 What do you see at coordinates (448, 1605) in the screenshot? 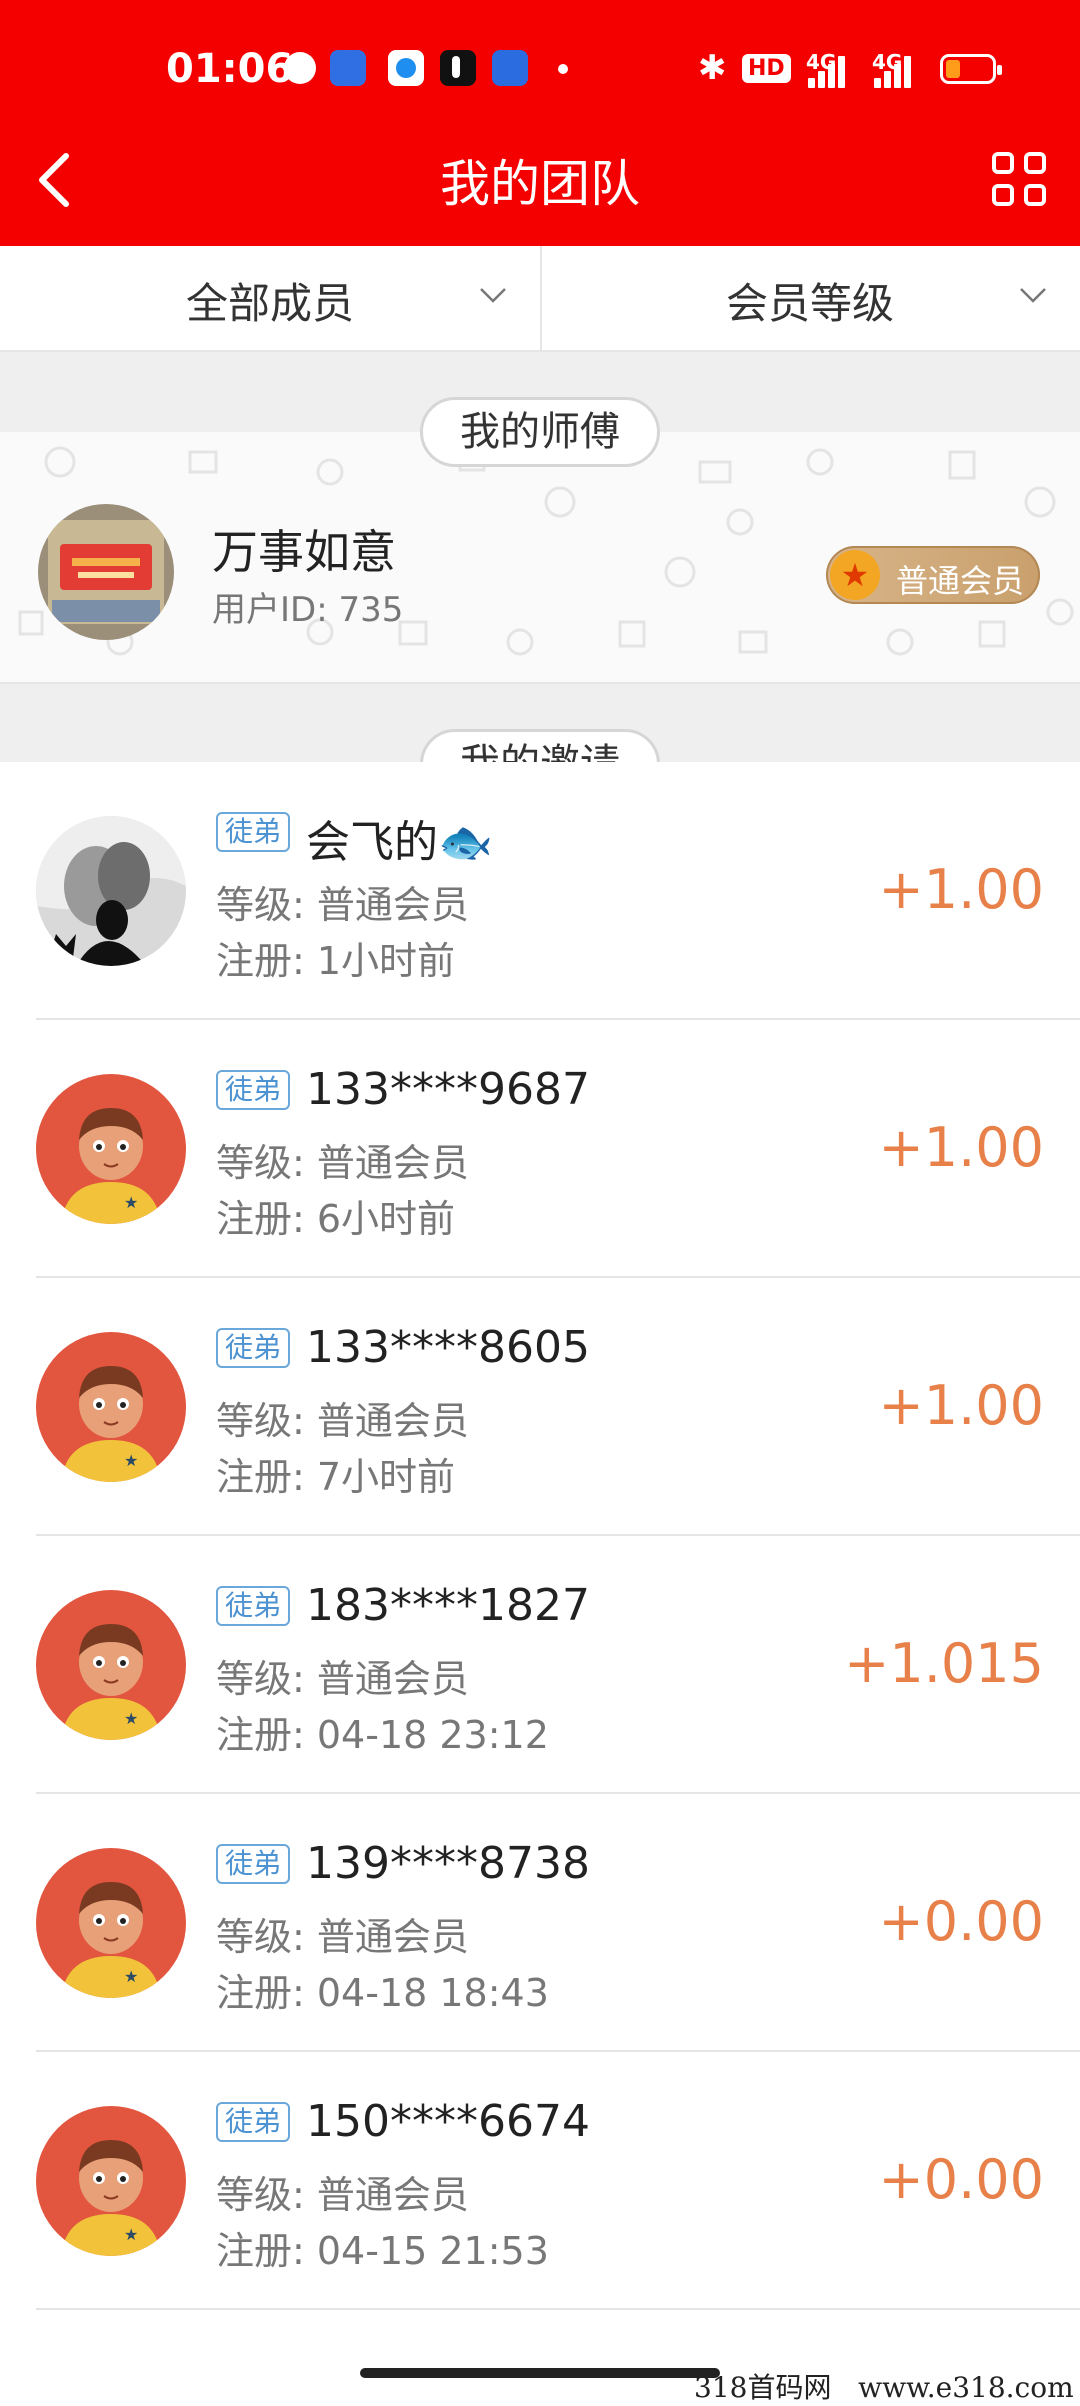
I see `member-name: 183****1827` at bounding box center [448, 1605].